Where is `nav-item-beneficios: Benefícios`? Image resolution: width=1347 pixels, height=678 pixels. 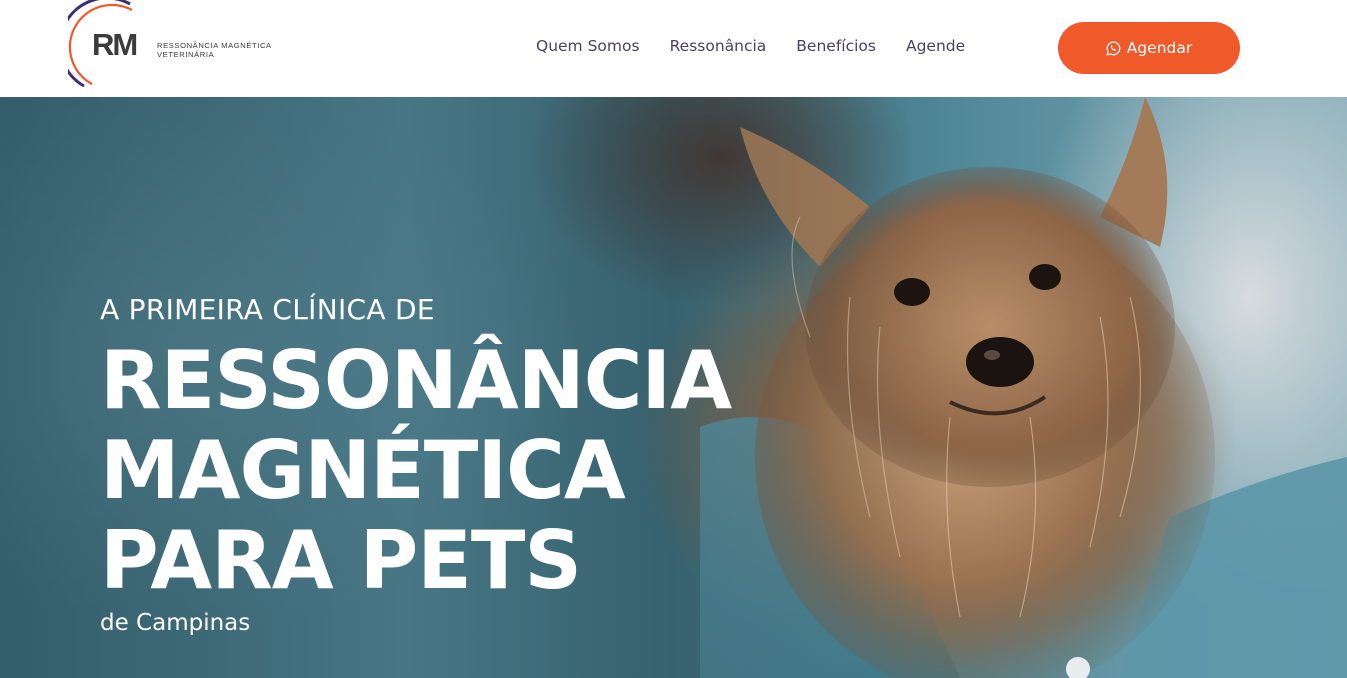 nav-item-beneficios: Benefícios is located at coordinates (836, 46).